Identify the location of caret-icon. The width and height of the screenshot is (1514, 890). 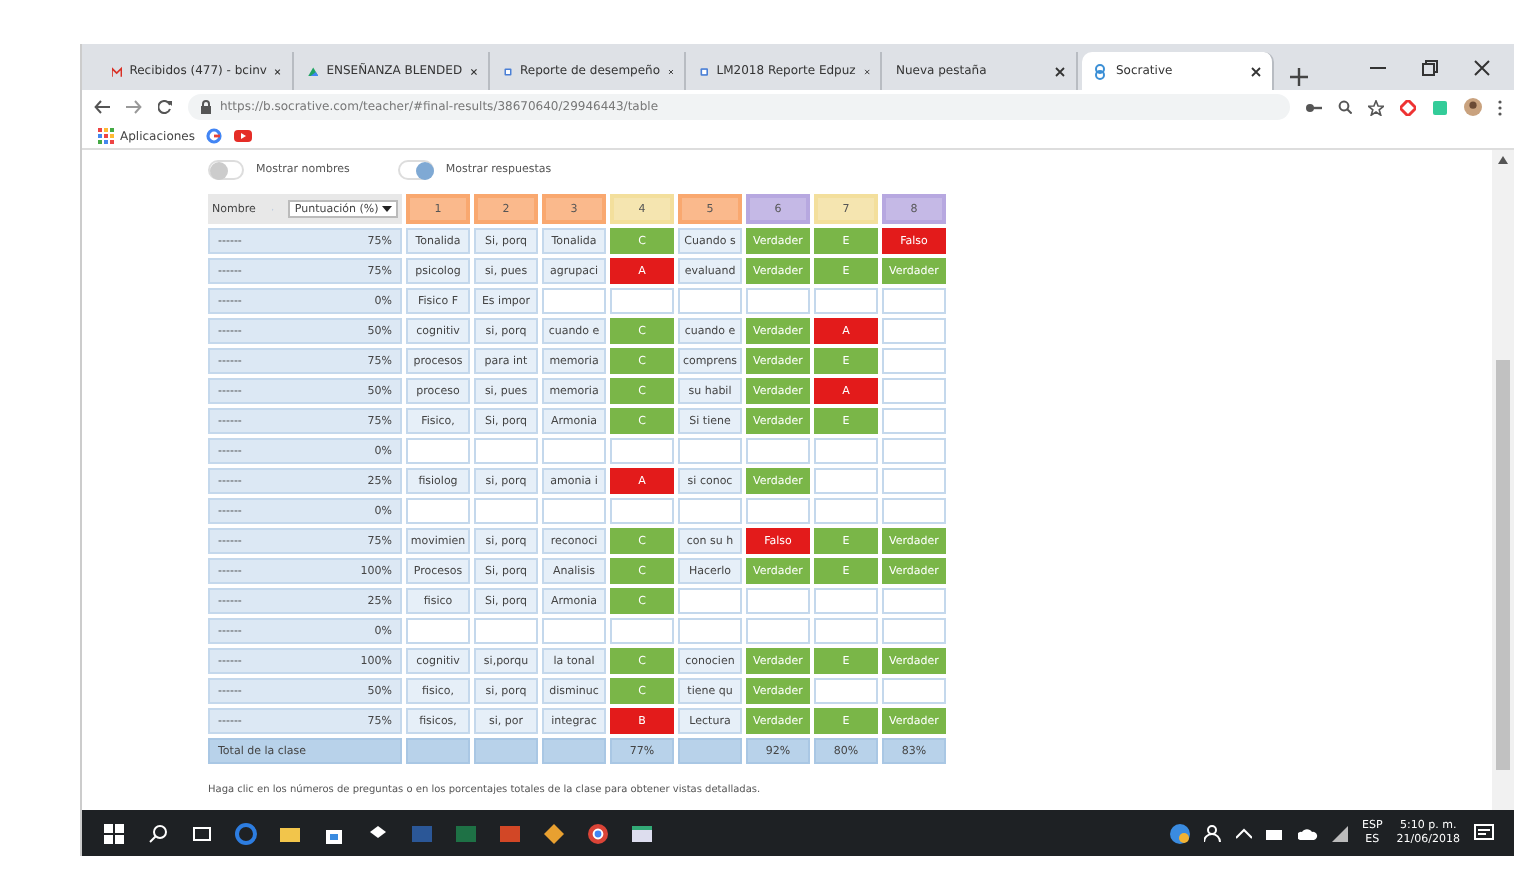
(387, 209).